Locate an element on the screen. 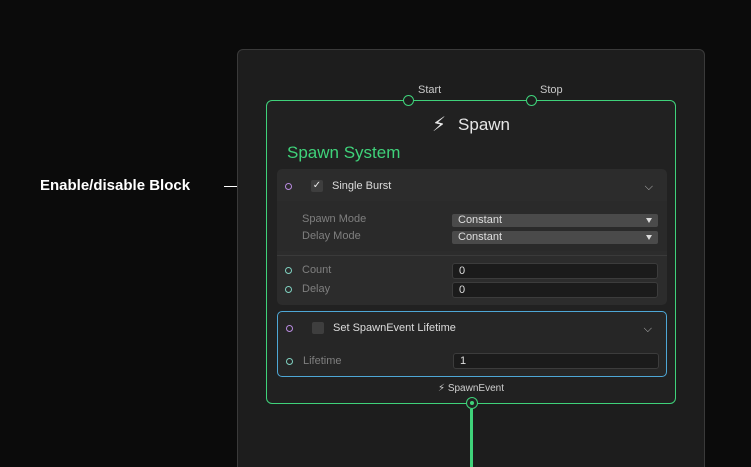 Image resolution: width=751 pixels, height=467 pixels. delay-label: Delay is located at coordinates (316, 289).